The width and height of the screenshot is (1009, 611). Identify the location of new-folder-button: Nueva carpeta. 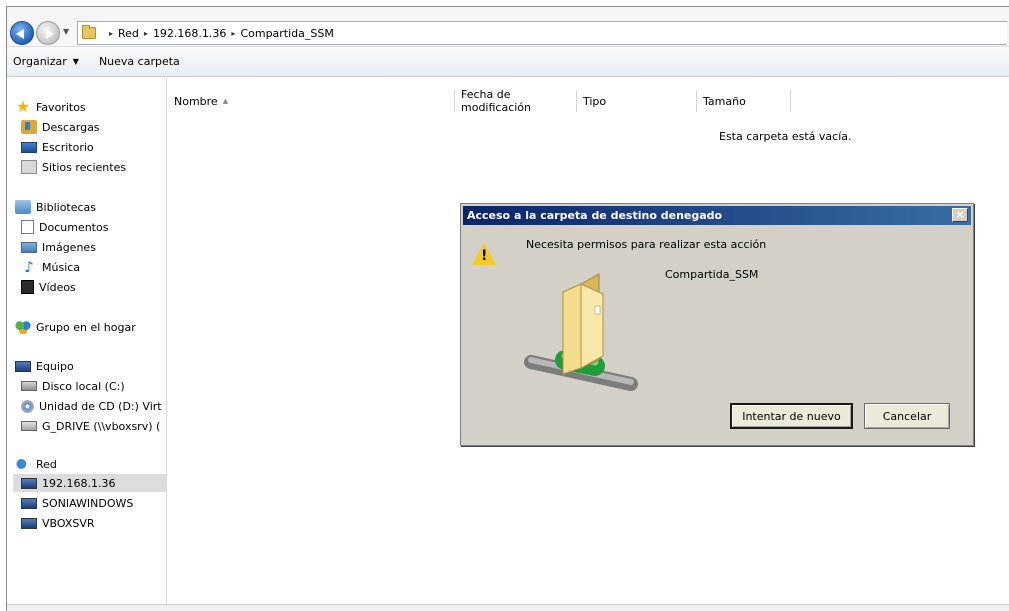
(139, 61).